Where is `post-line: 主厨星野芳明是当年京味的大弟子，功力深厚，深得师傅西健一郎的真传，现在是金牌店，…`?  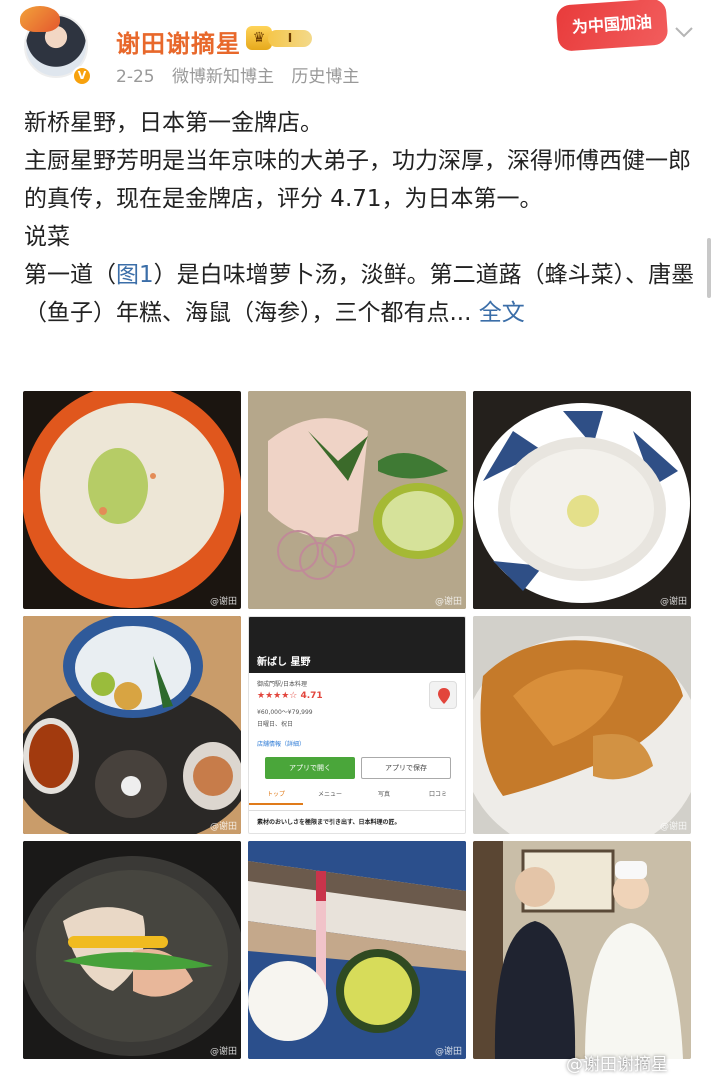 post-line: 主厨星野芳明是当年京味的大弟子，功力深厚，深得师傅西健一郎的真传，现在是金牌店，… is located at coordinates (357, 180).